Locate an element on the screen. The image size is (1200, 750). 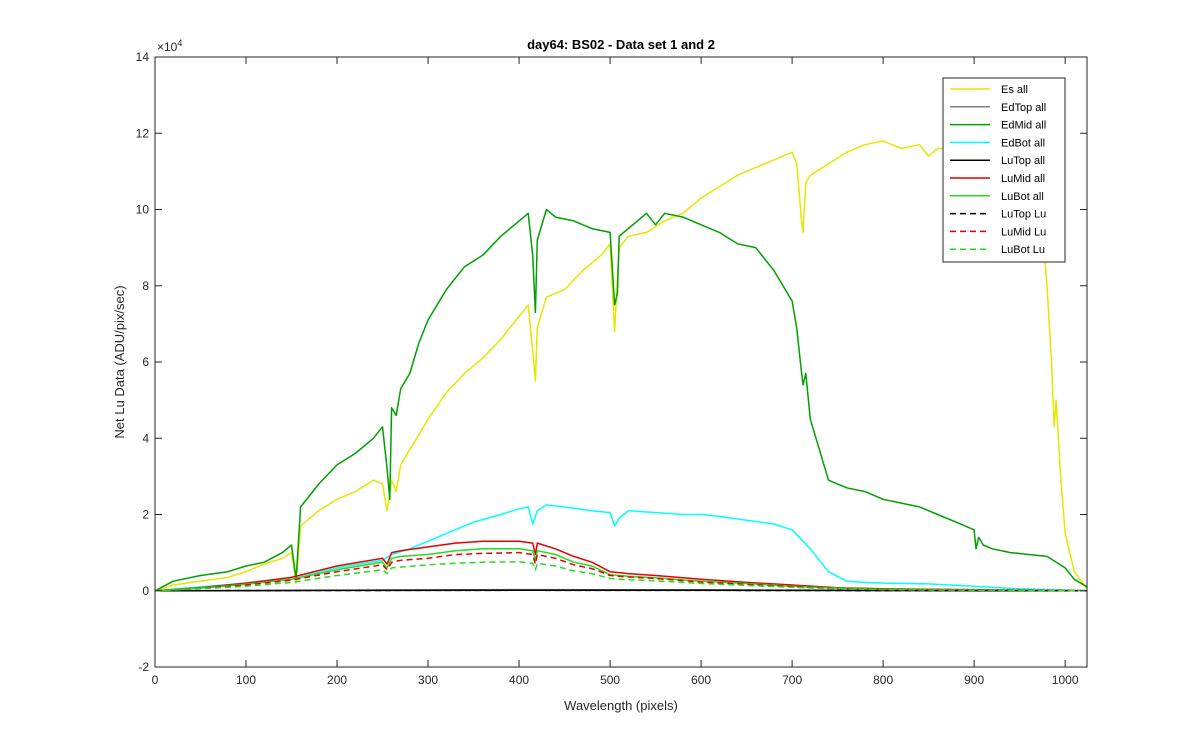
x-tick-label: 0 is located at coordinates (155, 680).